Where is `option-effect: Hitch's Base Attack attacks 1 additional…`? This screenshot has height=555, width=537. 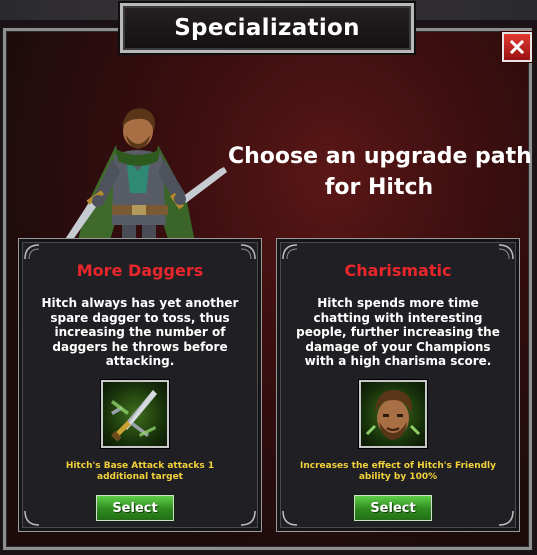 option-effect: Hitch's Base Attack attacks 1 additional… is located at coordinates (140, 471).